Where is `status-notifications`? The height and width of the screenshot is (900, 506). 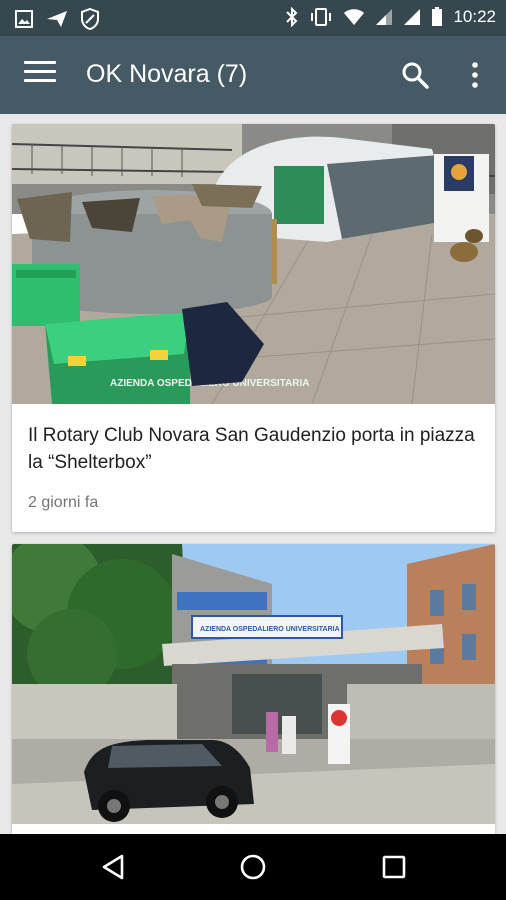
status-notifications is located at coordinates (57, 19).